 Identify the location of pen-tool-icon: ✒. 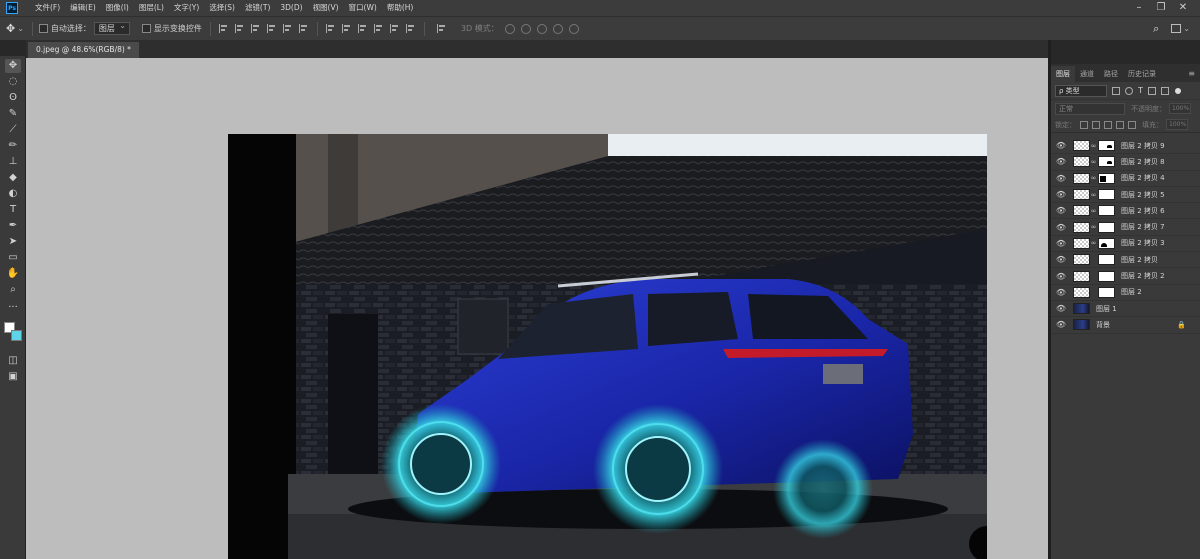
(13, 226).